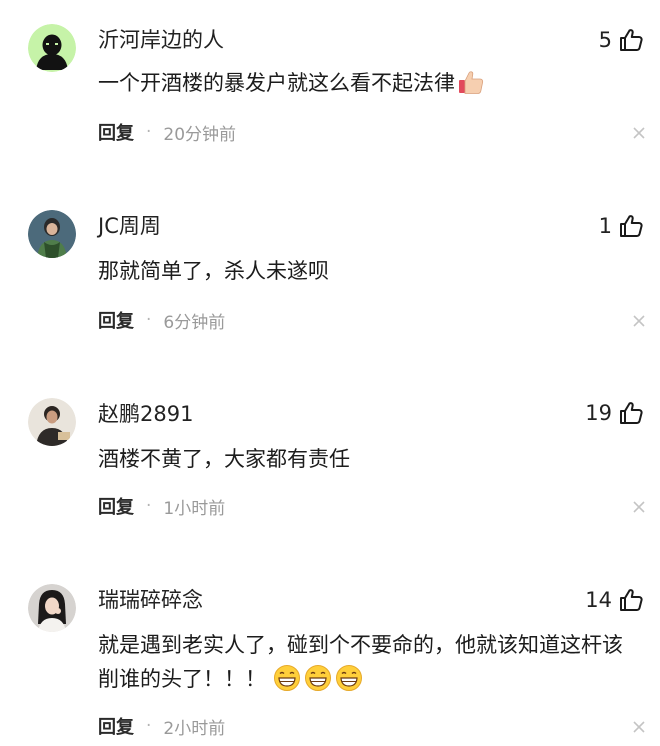 The width and height of the screenshot is (660, 746). I want to click on username: 瑞瑞碎碎念, so click(150, 600).